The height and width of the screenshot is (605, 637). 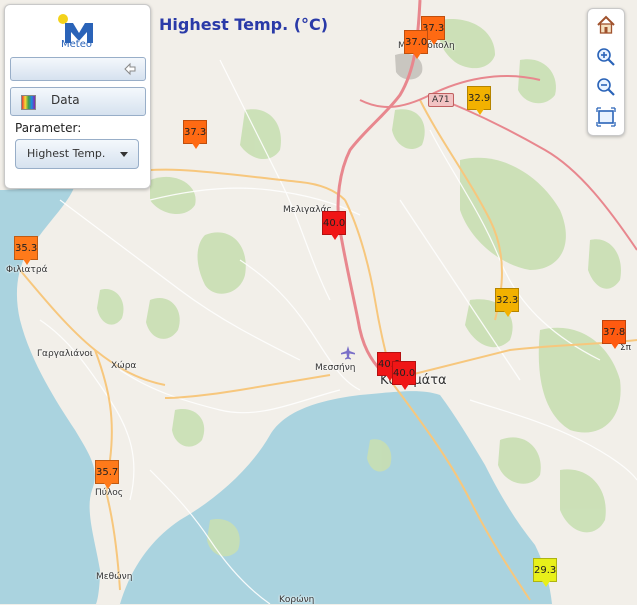 I want to click on place-filiatra: Φιλιατρά, so click(x=27, y=270).